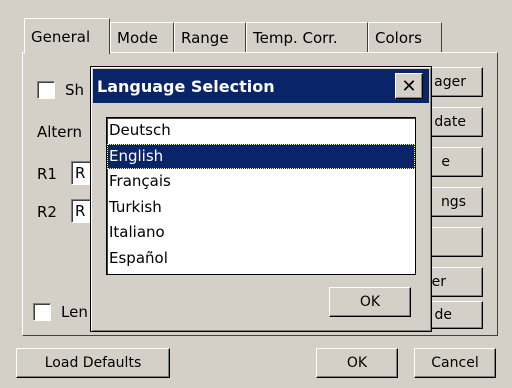 The height and width of the screenshot is (388, 512). What do you see at coordinates (261, 259) in the screenshot?
I see `list-item-espanol: Español` at bounding box center [261, 259].